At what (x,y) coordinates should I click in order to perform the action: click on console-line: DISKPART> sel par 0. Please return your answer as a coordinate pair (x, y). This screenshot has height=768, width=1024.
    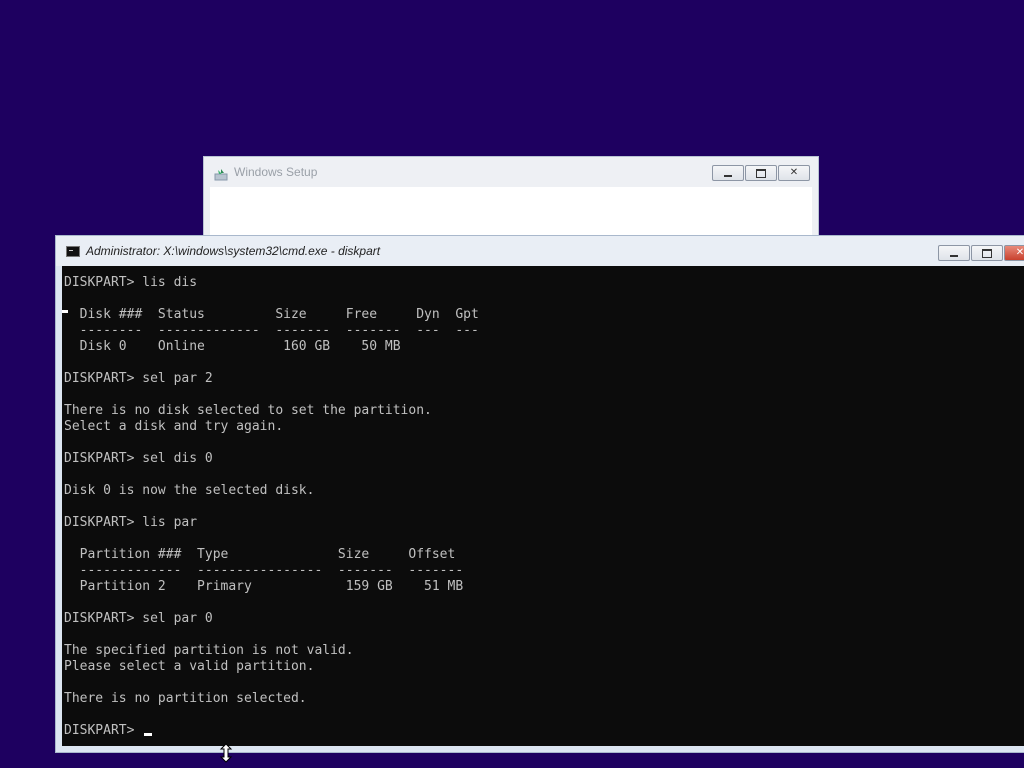
    Looking at the image, I should click on (138, 618).